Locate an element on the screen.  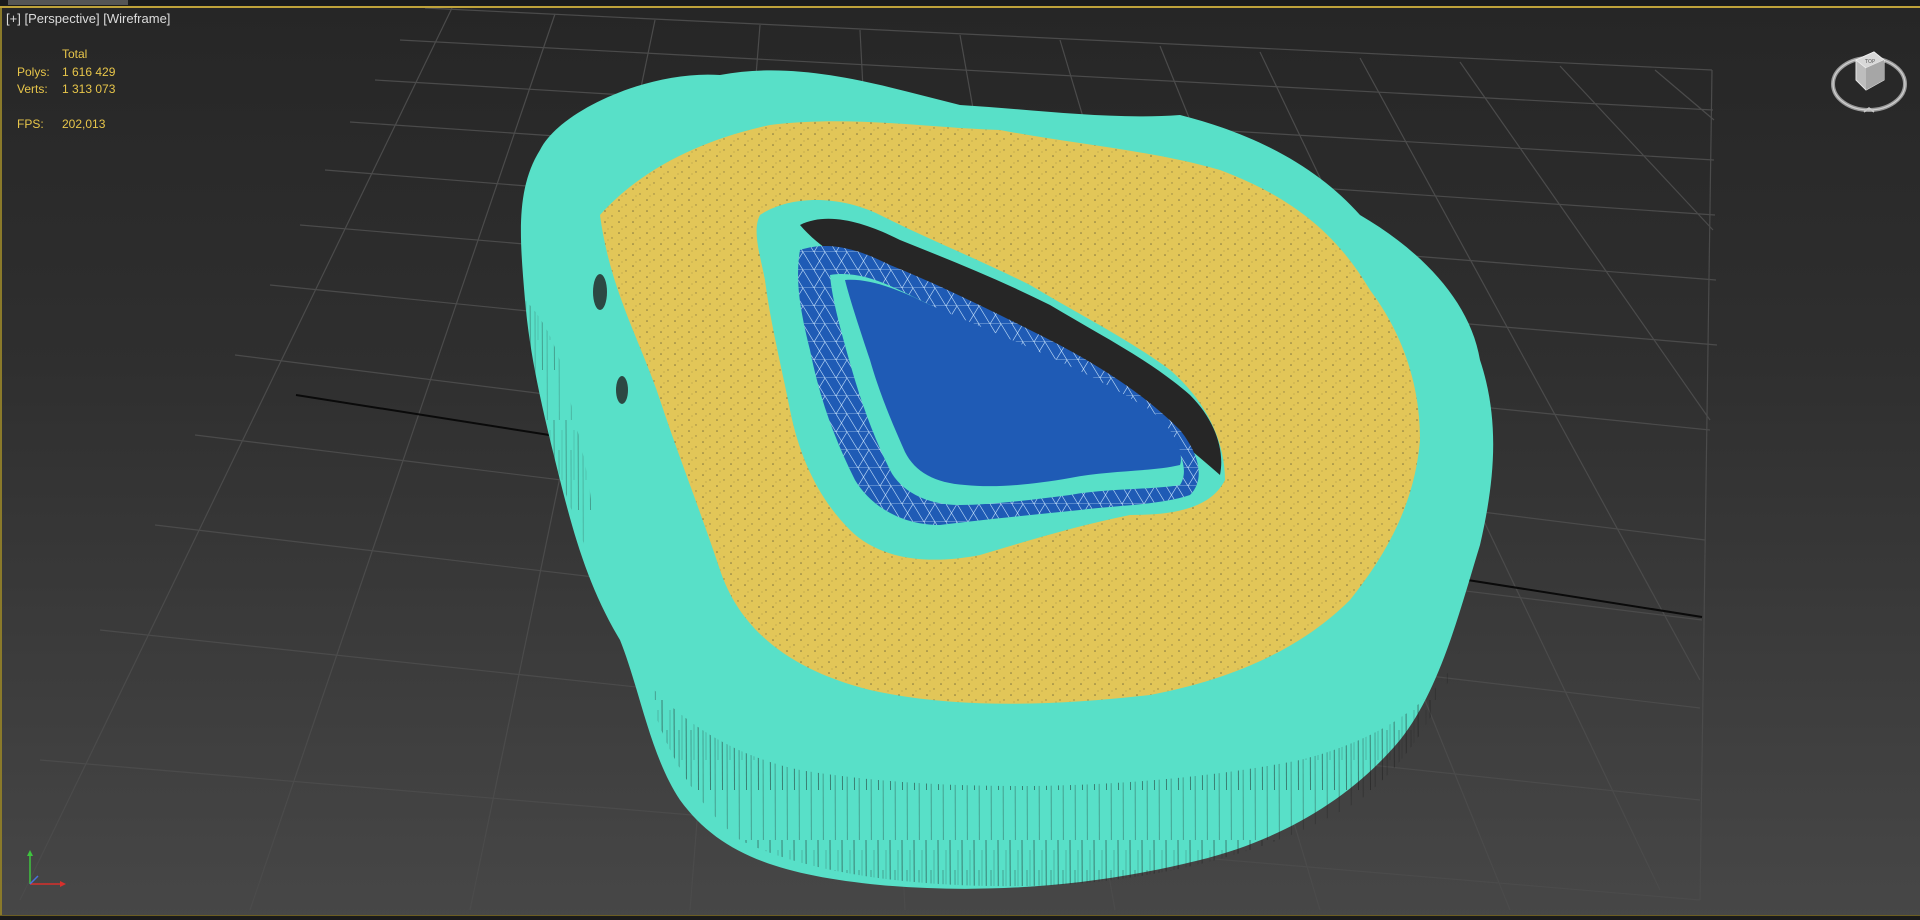
stats-gap is located at coordinates (66, 107).